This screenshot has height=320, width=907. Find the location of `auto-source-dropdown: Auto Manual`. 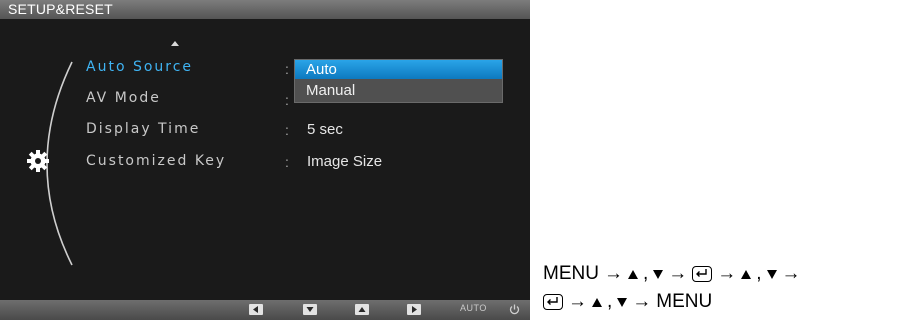

auto-source-dropdown: Auto Manual is located at coordinates (398, 81).